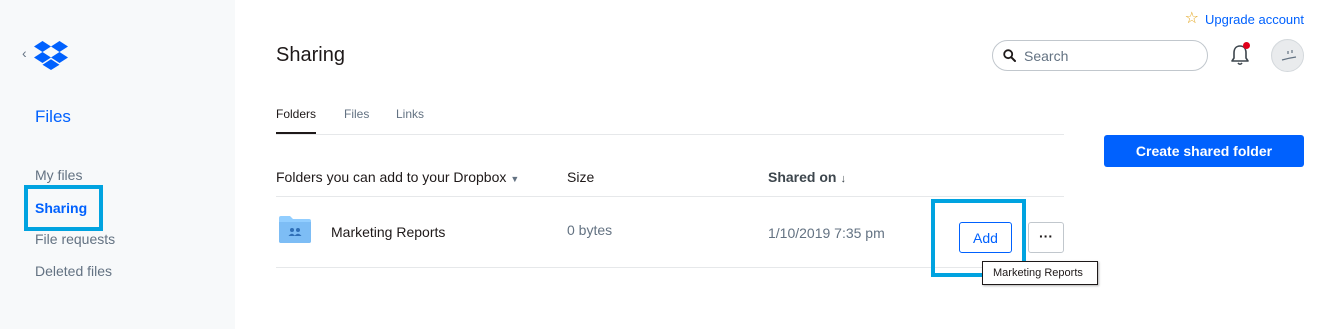  Describe the element at coordinates (73, 271) in the screenshot. I see `sidebar-item-deleted-files: Deleted files` at that location.